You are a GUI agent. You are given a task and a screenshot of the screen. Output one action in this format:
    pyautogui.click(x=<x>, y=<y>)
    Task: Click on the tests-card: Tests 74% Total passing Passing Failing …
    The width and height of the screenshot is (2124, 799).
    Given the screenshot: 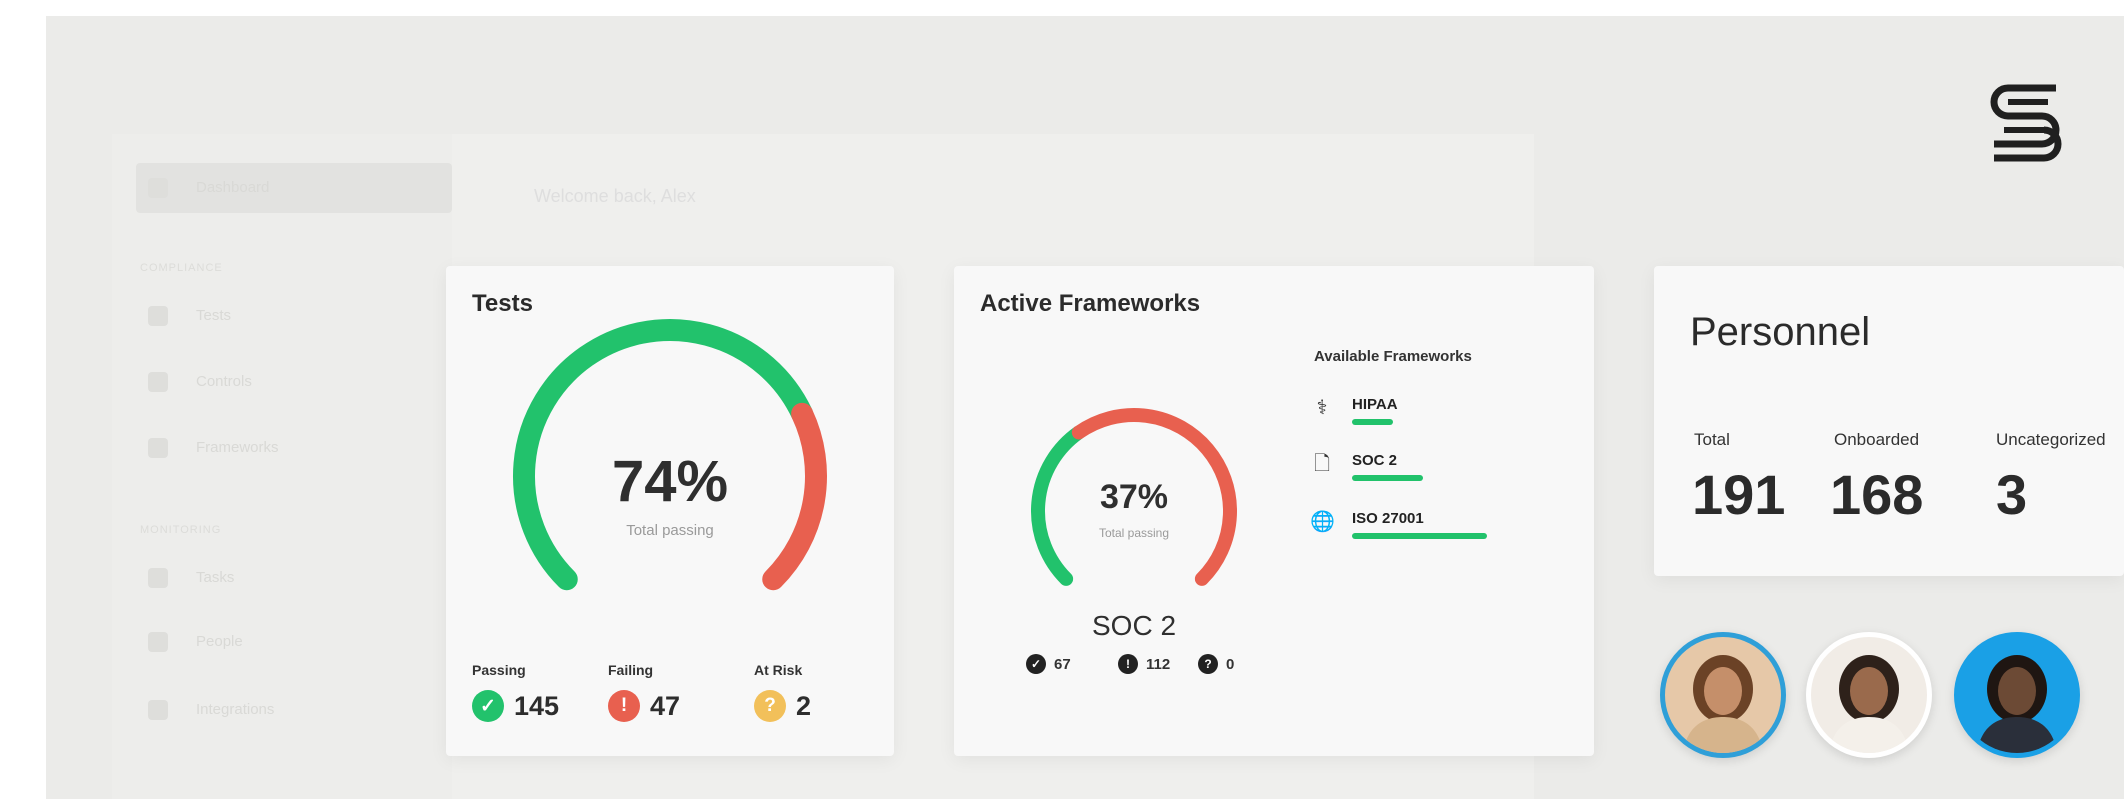 What is the action you would take?
    pyautogui.click(x=670, y=511)
    